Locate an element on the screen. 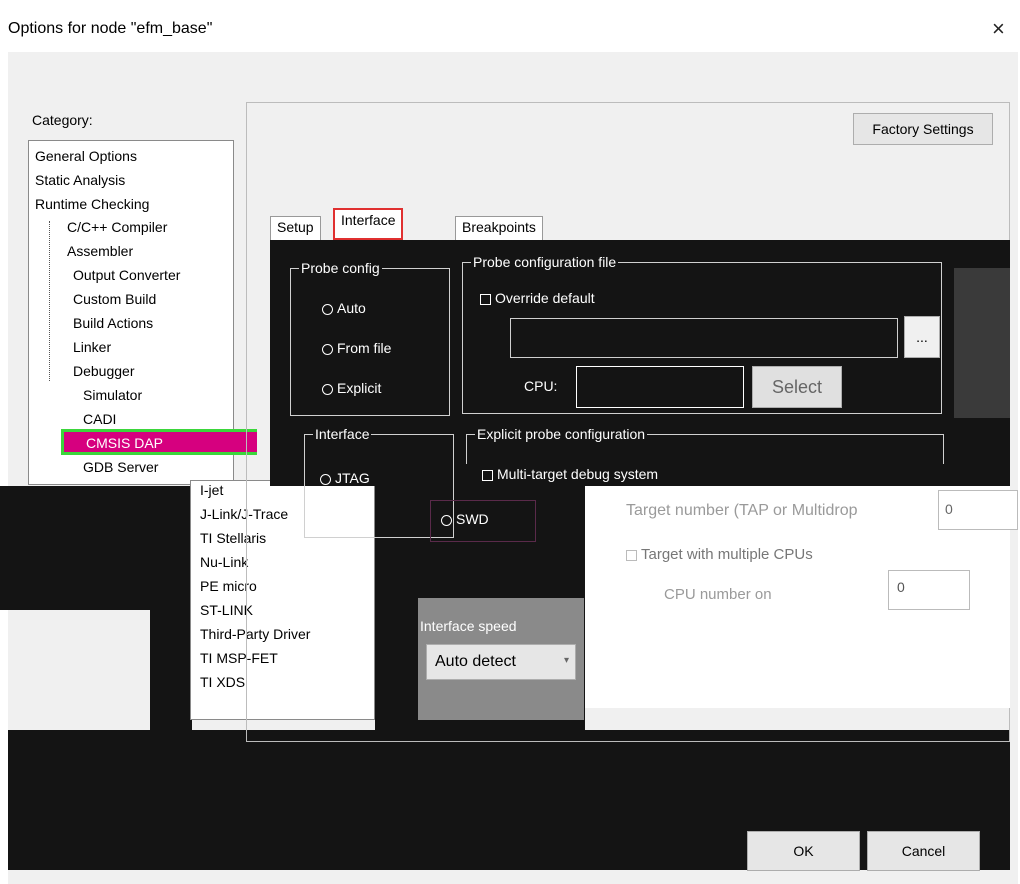 The image size is (1020, 884). interface-speed-label: Interface speed is located at coordinates (468, 626).